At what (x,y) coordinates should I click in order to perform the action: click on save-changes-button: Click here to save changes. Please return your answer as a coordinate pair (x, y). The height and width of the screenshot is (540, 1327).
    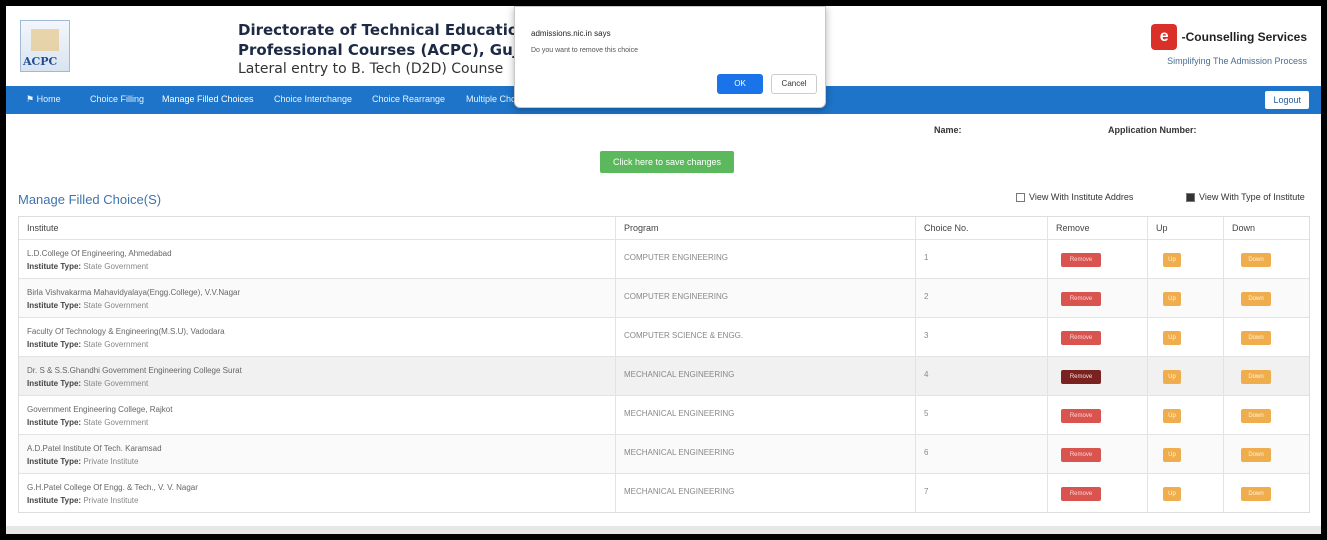
    Looking at the image, I should click on (667, 162).